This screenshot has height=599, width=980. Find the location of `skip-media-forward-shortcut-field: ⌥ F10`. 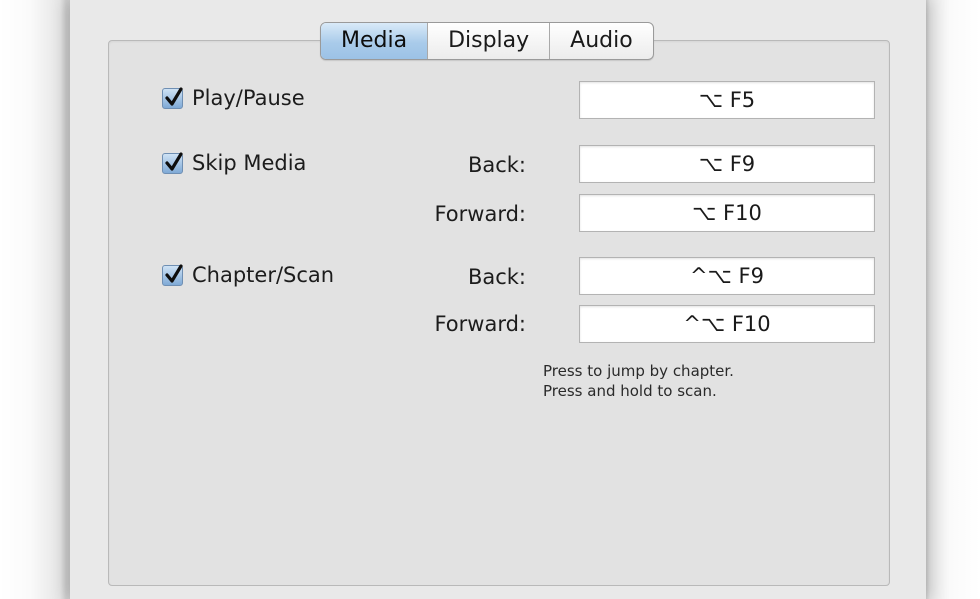

skip-media-forward-shortcut-field: ⌥ F10 is located at coordinates (727, 213).